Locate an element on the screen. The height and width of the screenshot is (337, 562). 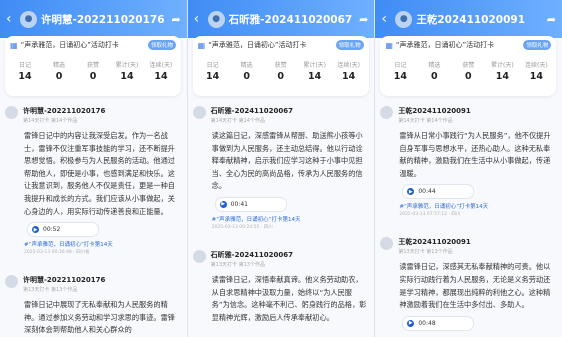
post-author-info: 石昕雅-202411020067 第14天打卡 第14个作品 is located at coordinates (252, 115).